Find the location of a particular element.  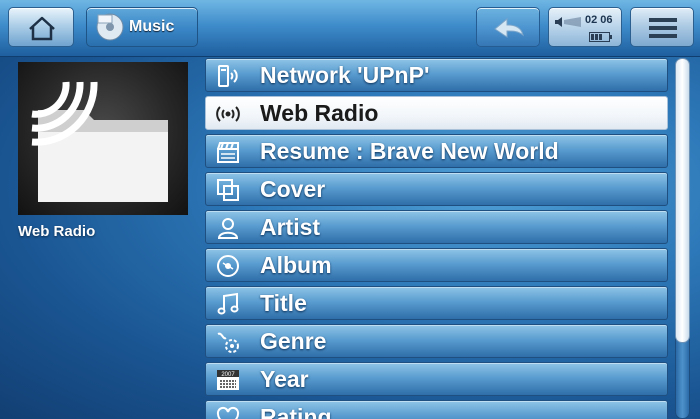

music-note-icon is located at coordinates (228, 303).